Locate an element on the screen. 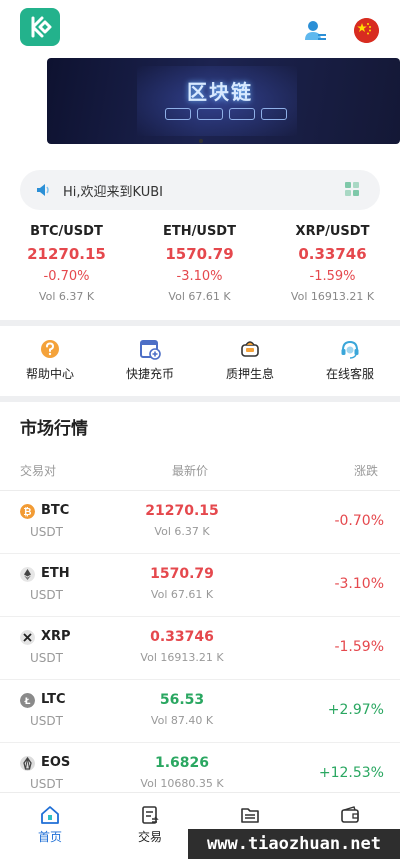  coin-volume: Vol 87.40 K is located at coordinates (182, 720).